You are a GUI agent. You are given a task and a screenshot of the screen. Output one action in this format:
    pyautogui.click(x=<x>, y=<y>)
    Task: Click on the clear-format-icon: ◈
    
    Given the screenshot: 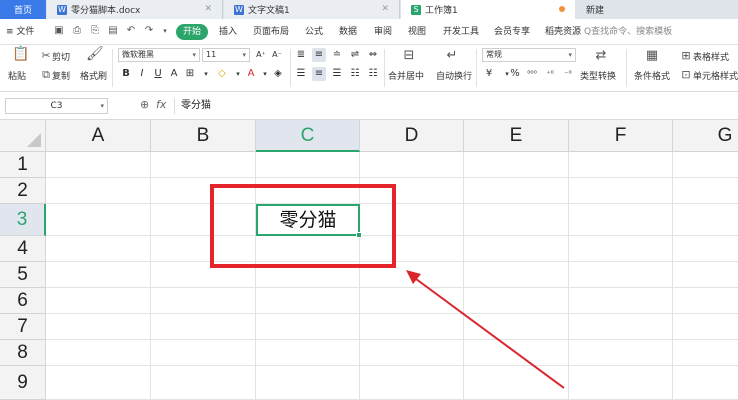 What is the action you would take?
    pyautogui.click(x=278, y=74)
    